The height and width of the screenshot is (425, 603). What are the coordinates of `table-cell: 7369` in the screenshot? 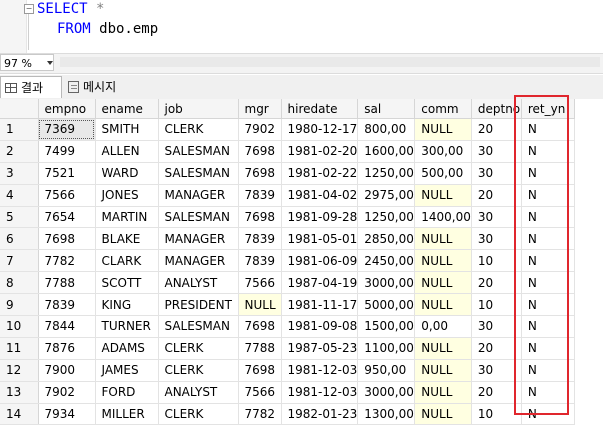 It's located at (67, 129).